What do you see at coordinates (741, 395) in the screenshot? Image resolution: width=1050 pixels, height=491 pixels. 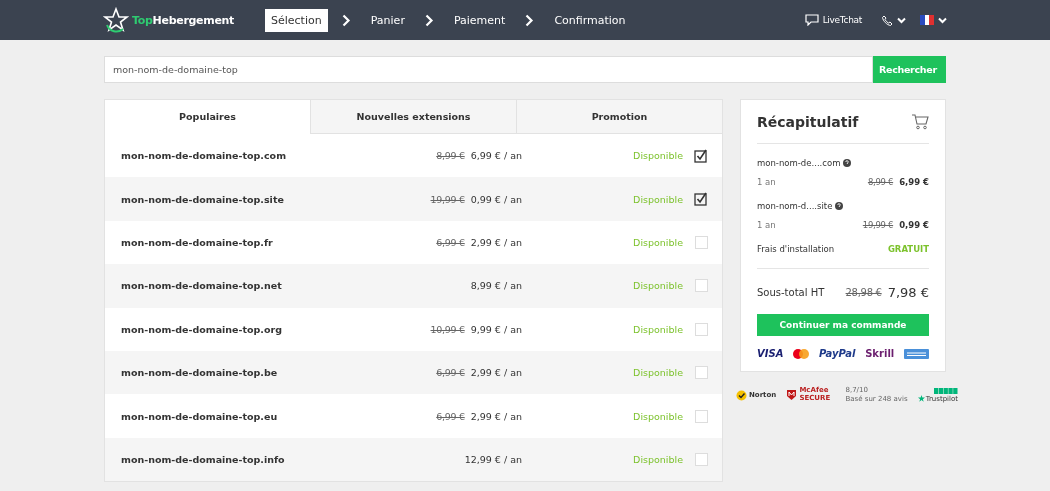 I see `checkmark-badge-icon` at bounding box center [741, 395].